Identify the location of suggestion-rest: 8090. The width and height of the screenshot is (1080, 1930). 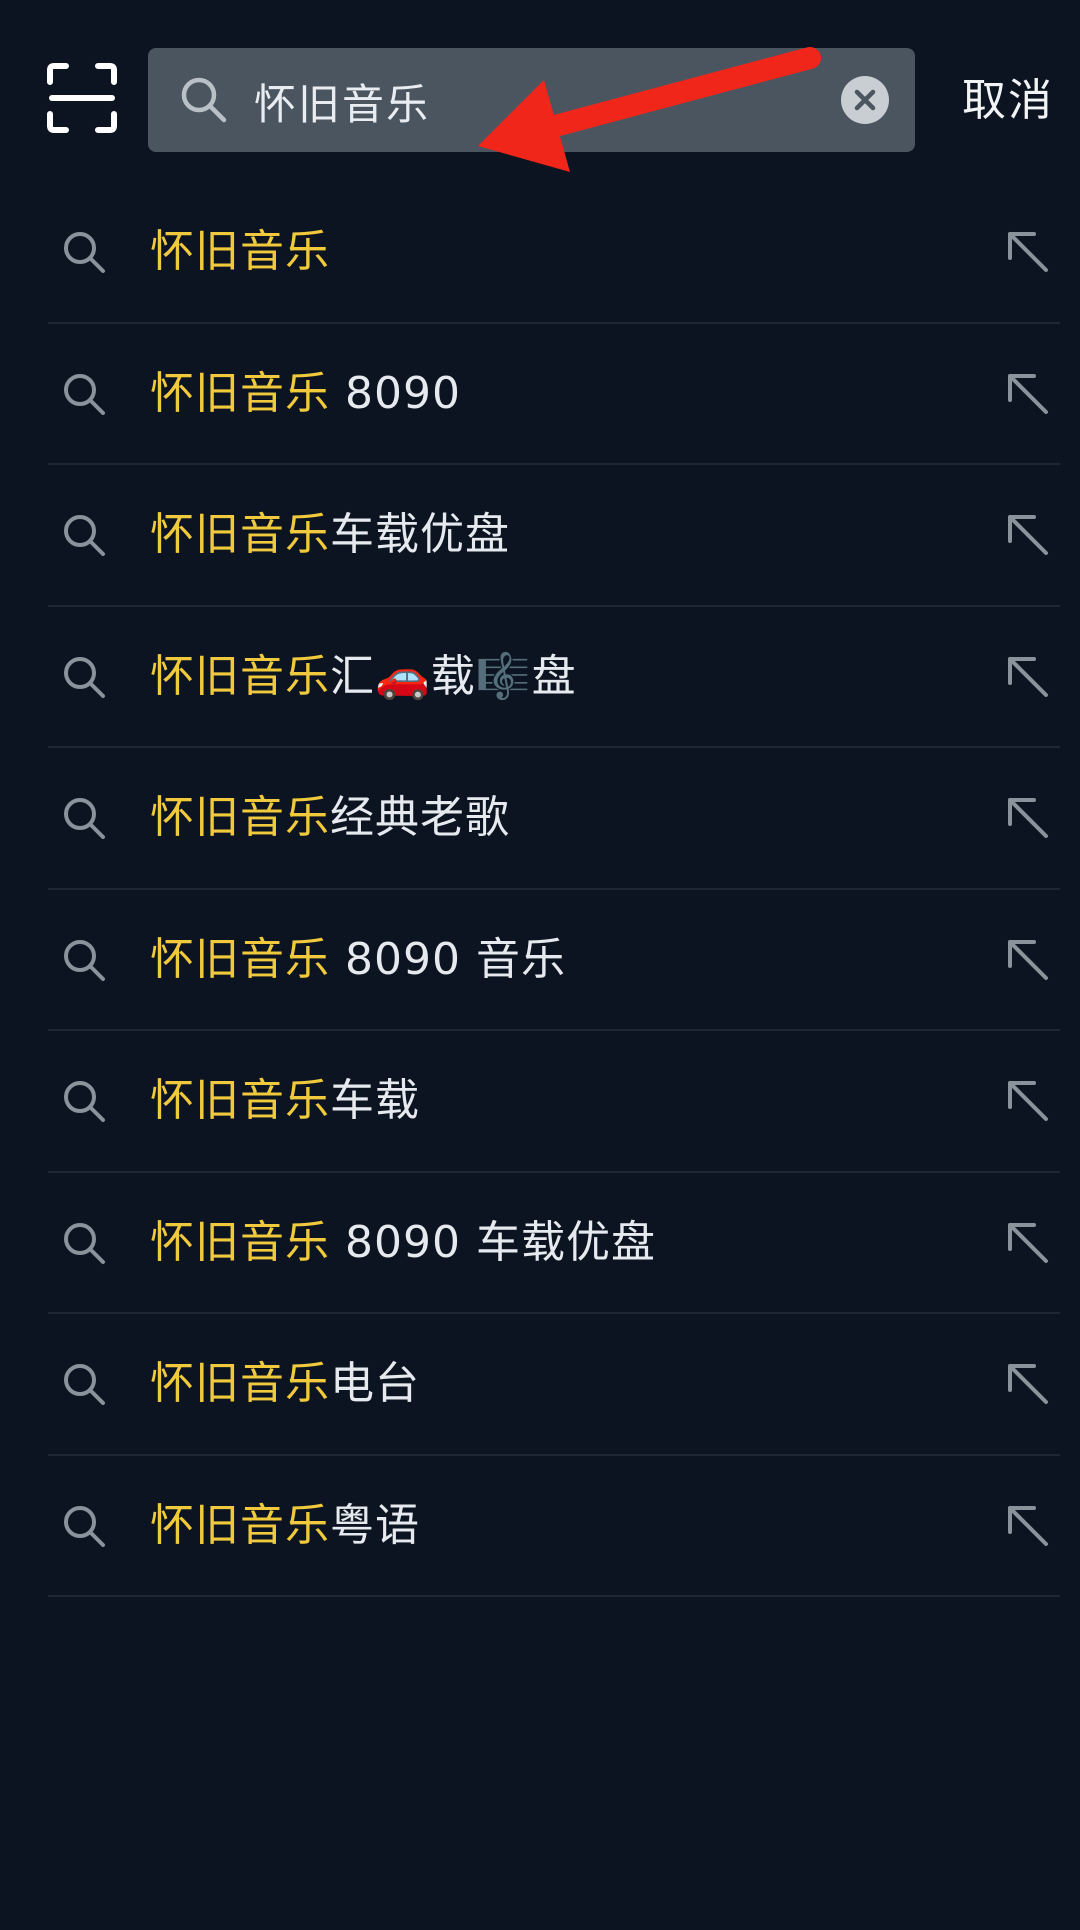
(395, 393).